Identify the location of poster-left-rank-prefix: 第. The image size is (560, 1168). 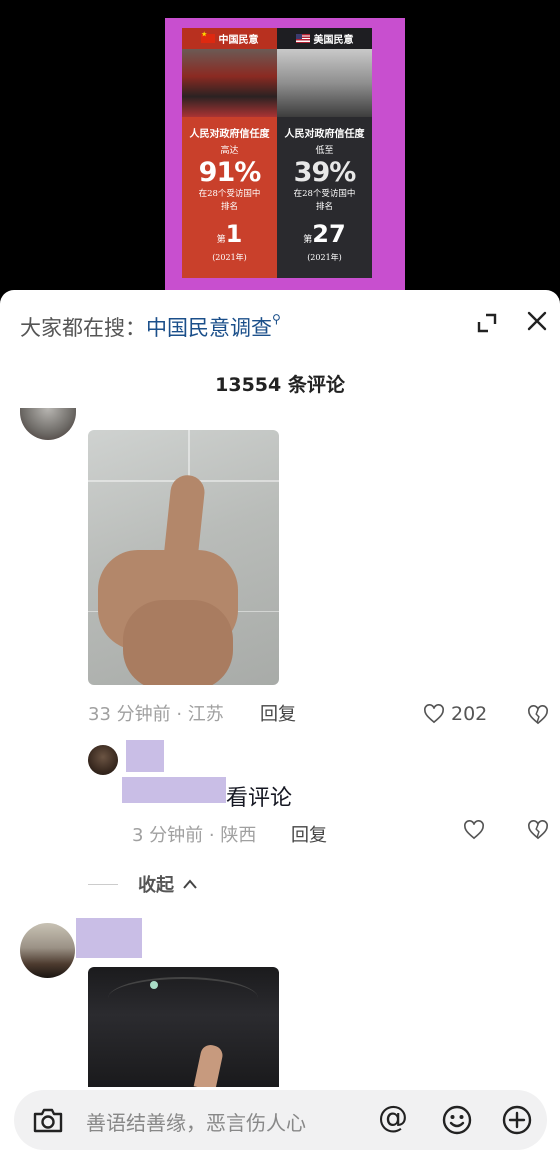
(221, 240).